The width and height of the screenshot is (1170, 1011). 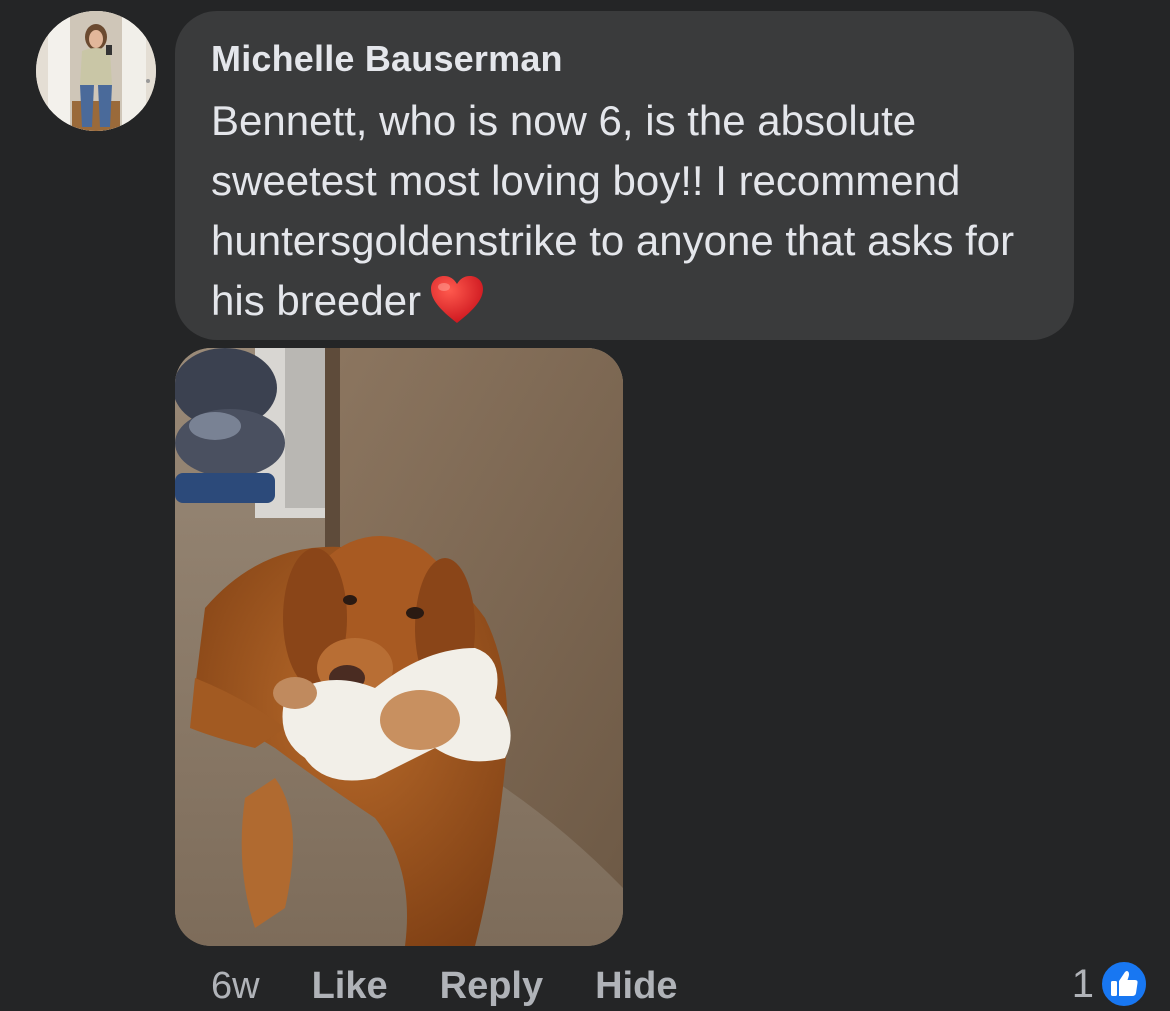 I want to click on like-icon, so click(x=1124, y=984).